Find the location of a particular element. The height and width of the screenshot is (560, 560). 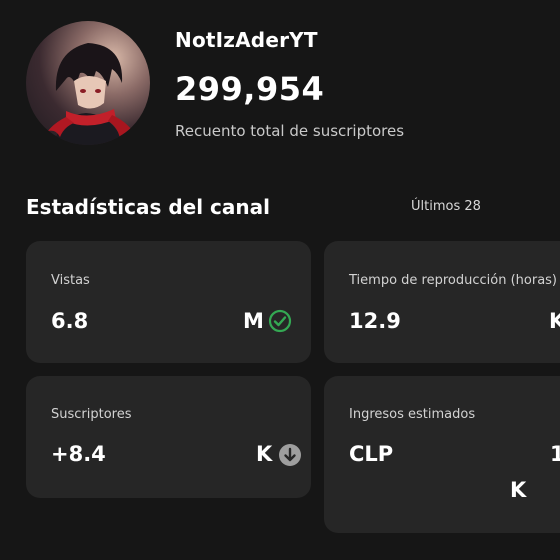

period-selector: Últimos 28 is located at coordinates (446, 206).